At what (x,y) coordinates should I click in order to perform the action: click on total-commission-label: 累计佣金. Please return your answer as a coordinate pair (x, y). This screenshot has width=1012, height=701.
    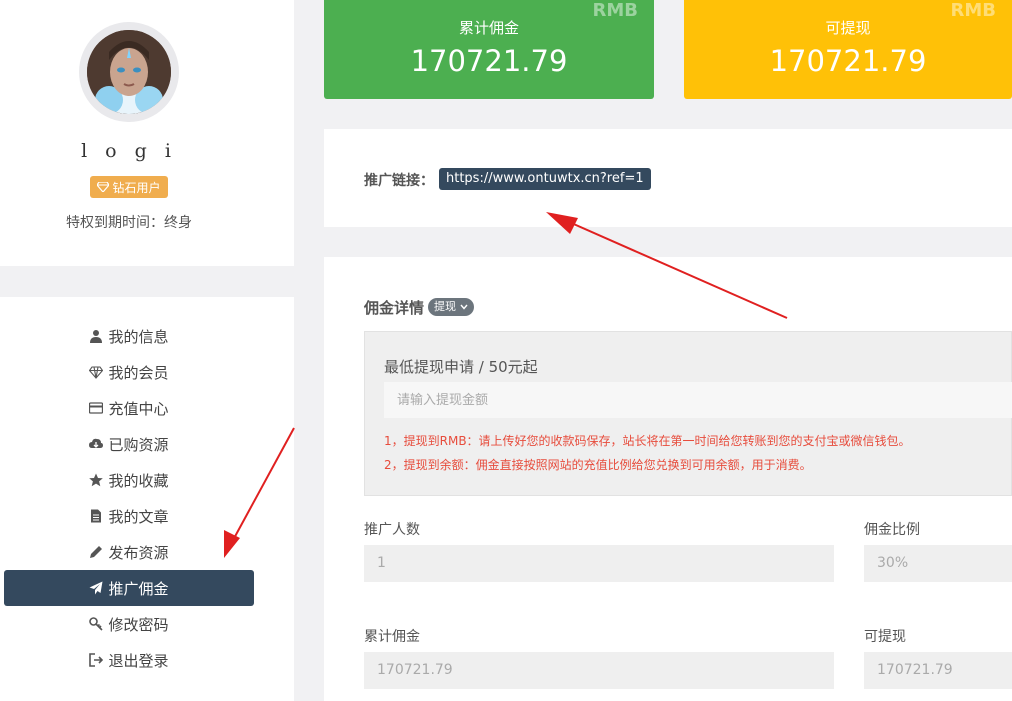
    Looking at the image, I should click on (392, 637).